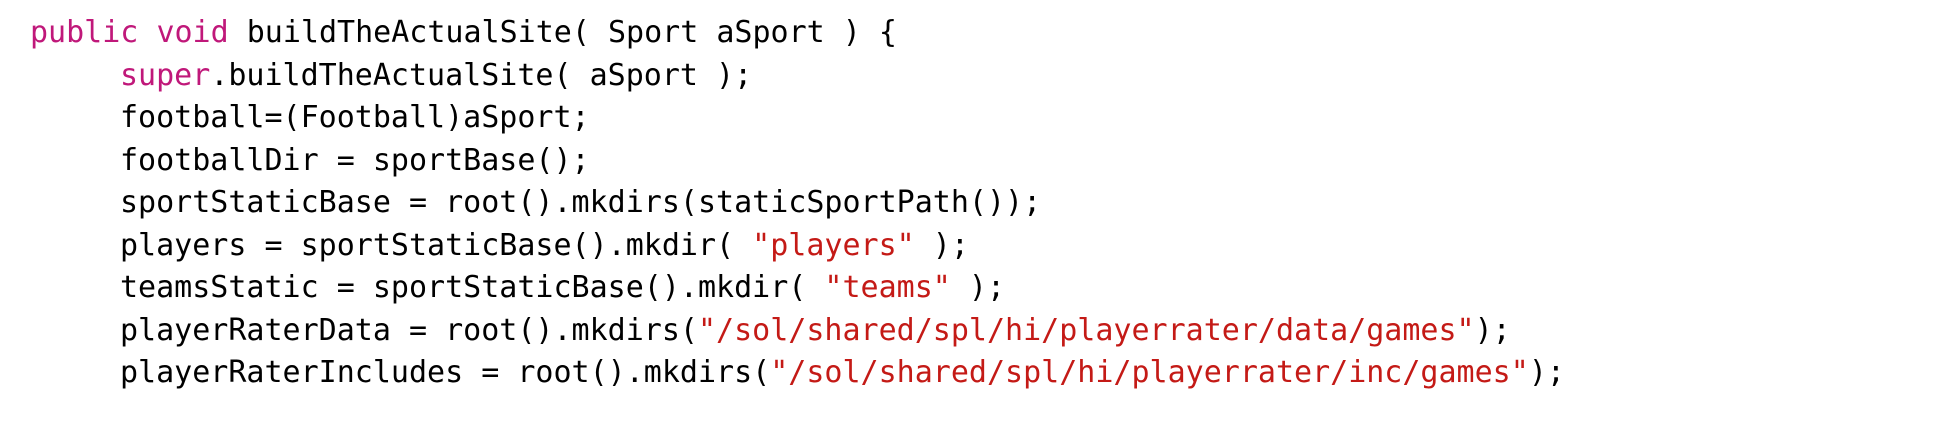 This screenshot has height=436, width=1934. Describe the element at coordinates (409, 330) in the screenshot. I see `code-token: playerRaterData = root().mkdirs(` at that location.